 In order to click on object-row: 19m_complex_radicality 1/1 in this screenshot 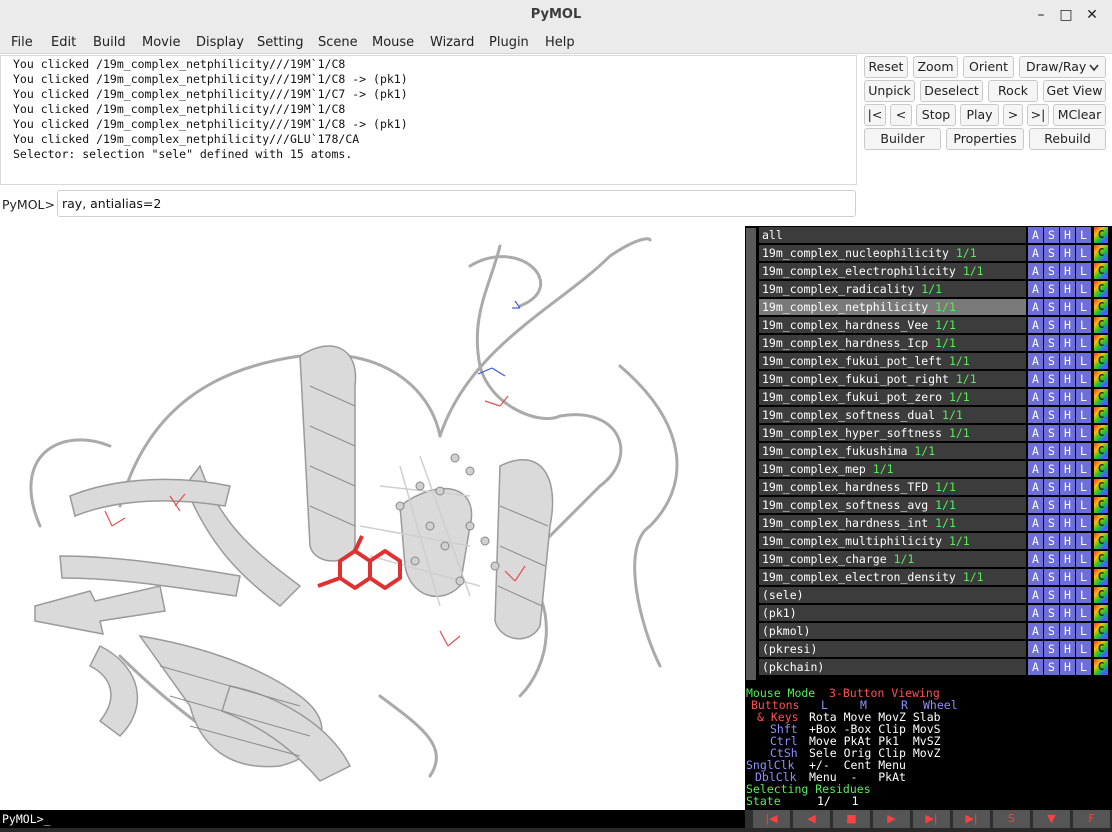, I will do `click(892, 289)`.